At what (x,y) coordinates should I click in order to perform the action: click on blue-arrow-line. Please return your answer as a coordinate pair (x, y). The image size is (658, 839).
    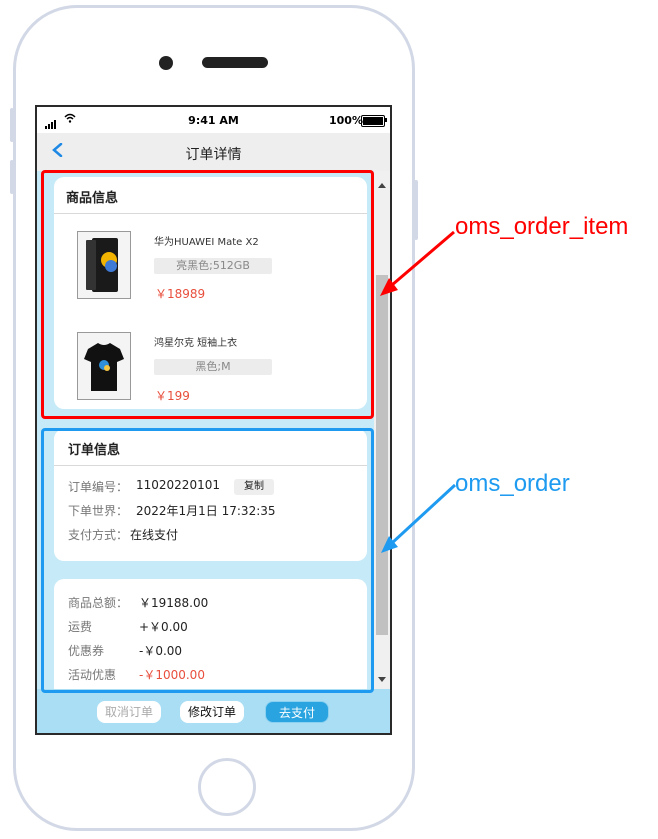
    Looking at the image, I should click on (423, 514).